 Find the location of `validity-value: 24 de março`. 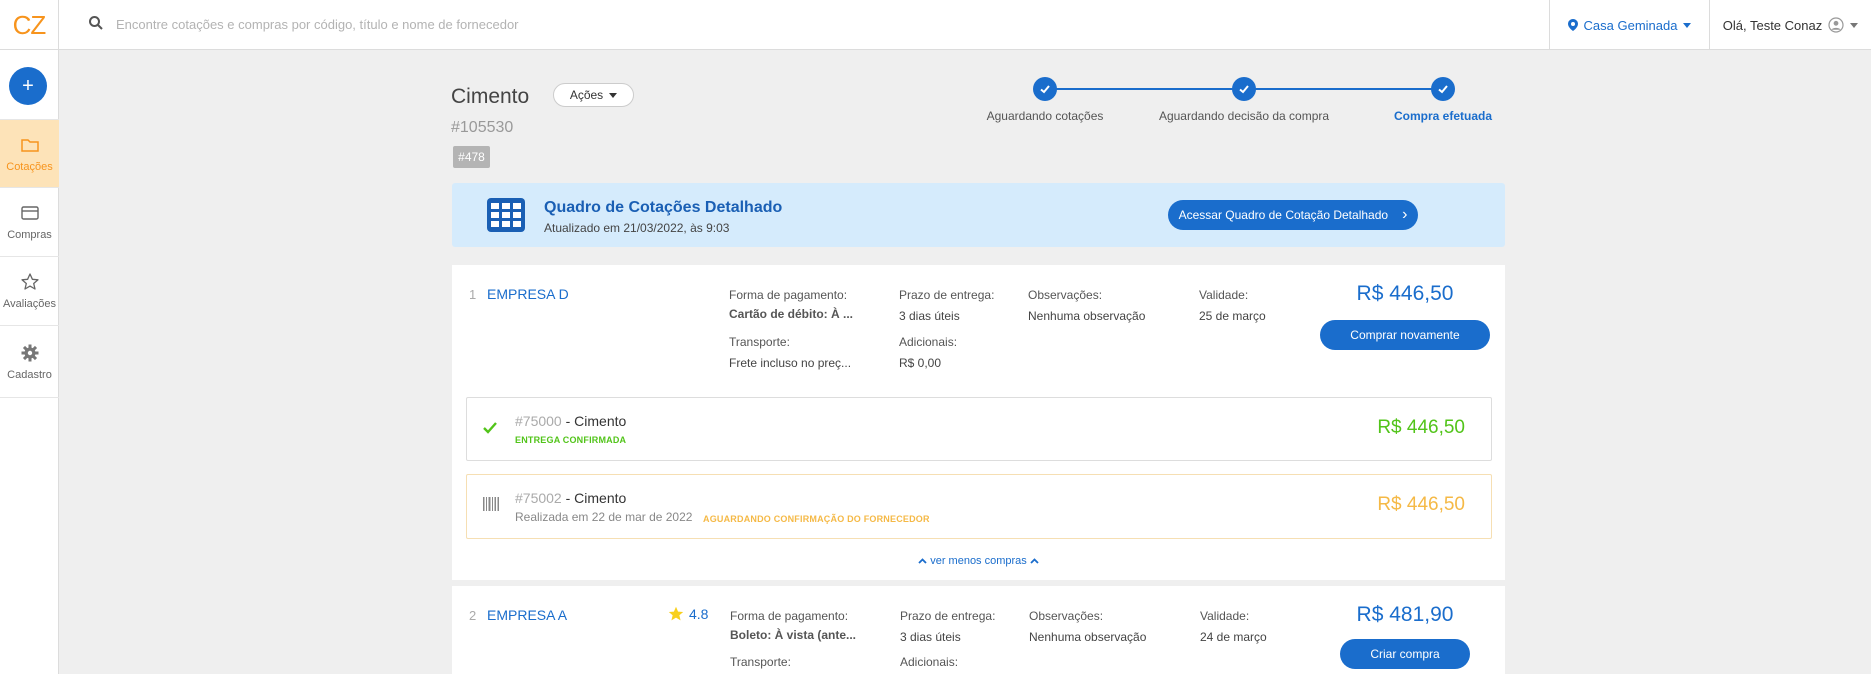

validity-value: 24 de março is located at coordinates (1233, 637).